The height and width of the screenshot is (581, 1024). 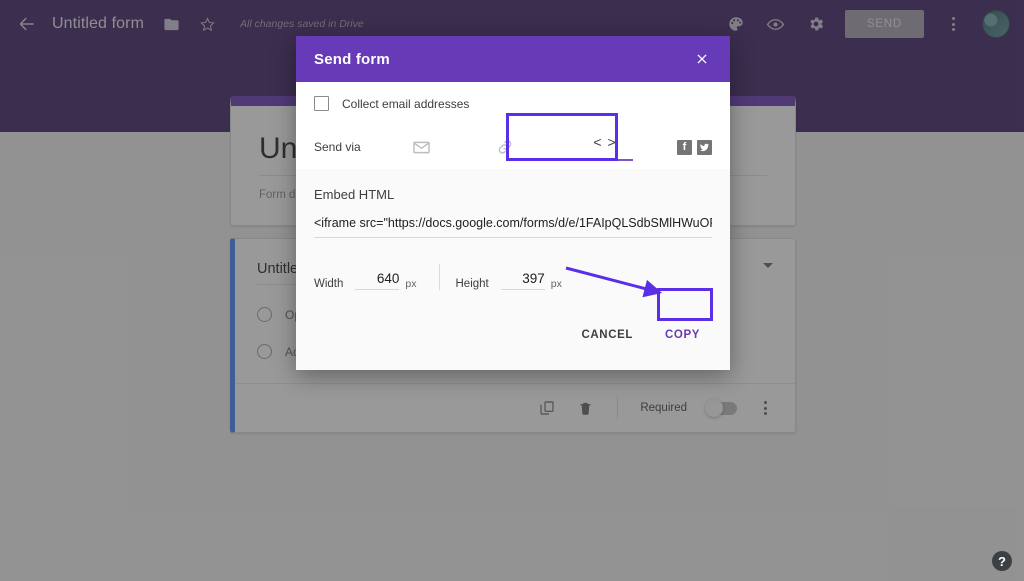 I want to click on collect-email-label: Collect email addresses, so click(x=406, y=103).